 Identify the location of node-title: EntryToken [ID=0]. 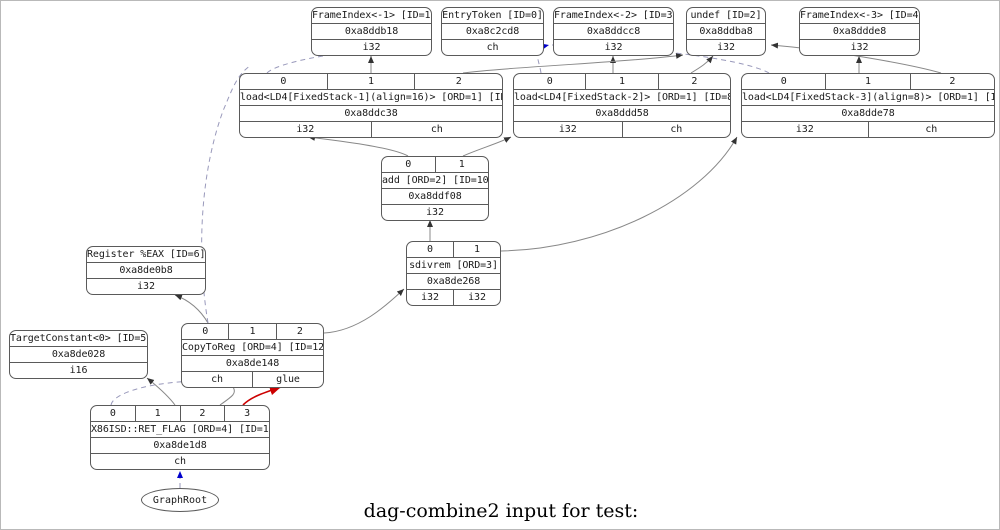
(492, 15).